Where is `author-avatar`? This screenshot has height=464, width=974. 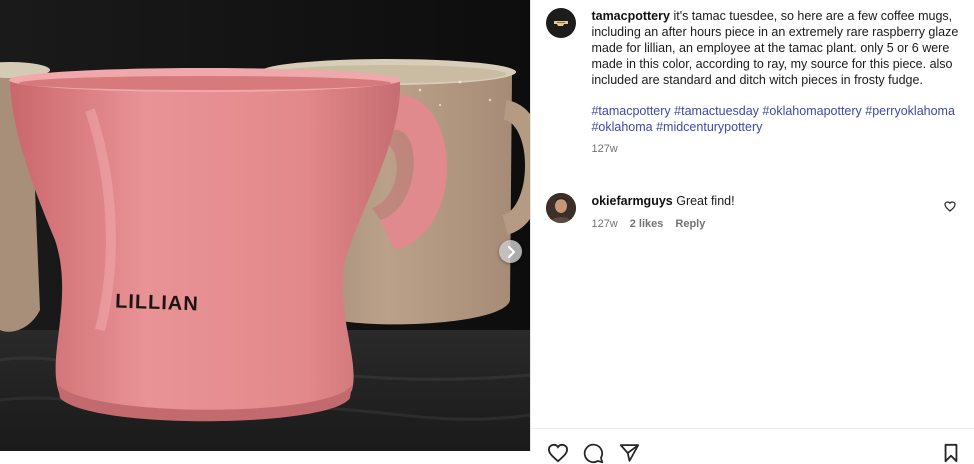 author-avatar is located at coordinates (561, 23).